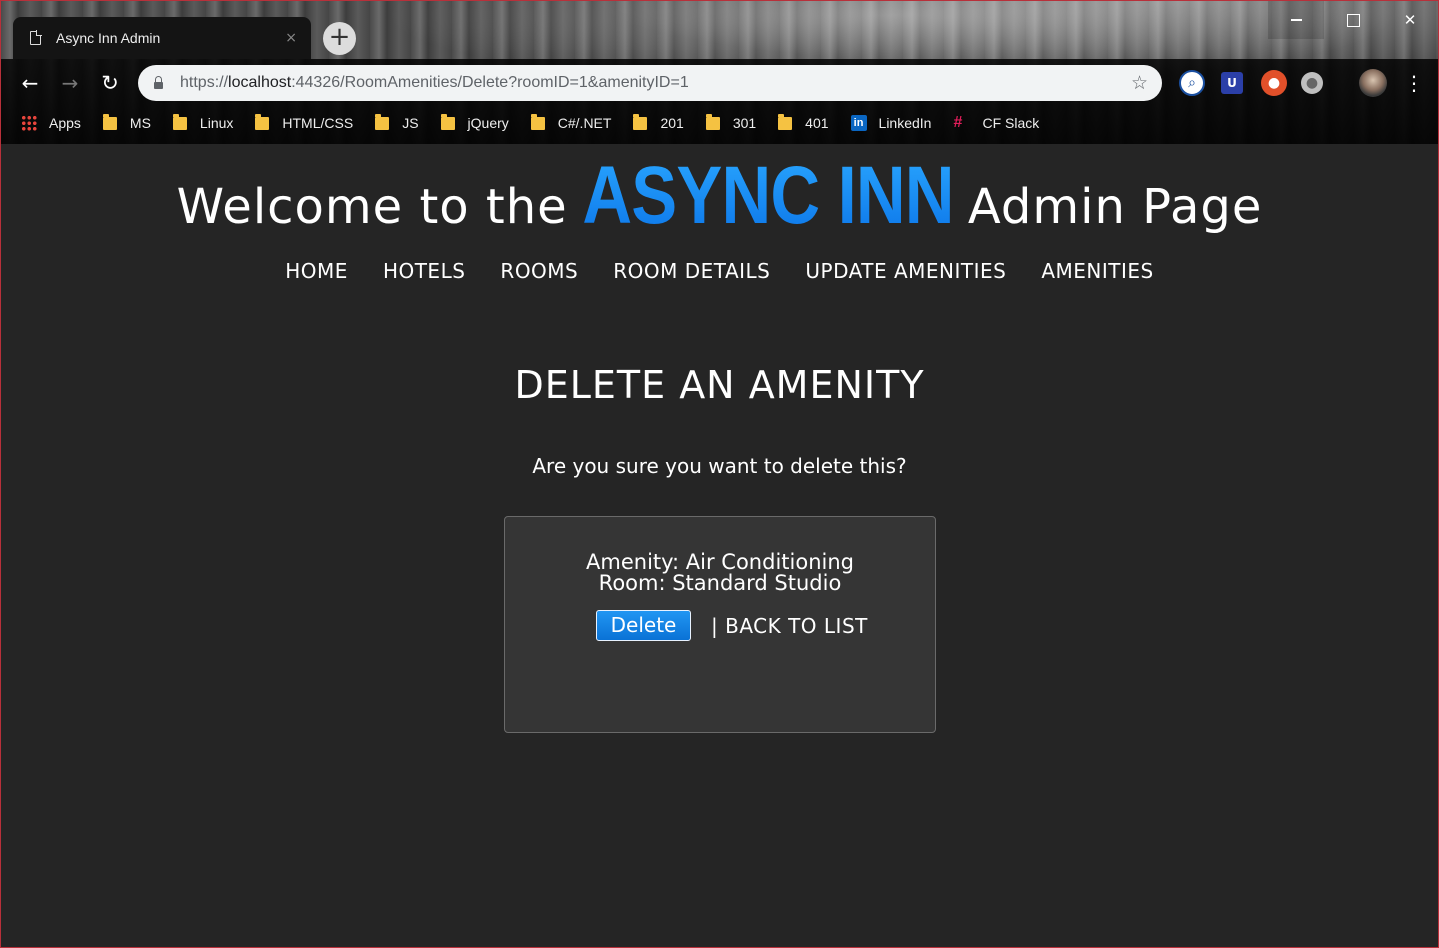 The height and width of the screenshot is (948, 1439). What do you see at coordinates (731, 122) in the screenshot?
I see `bookmark-301: 301` at bounding box center [731, 122].